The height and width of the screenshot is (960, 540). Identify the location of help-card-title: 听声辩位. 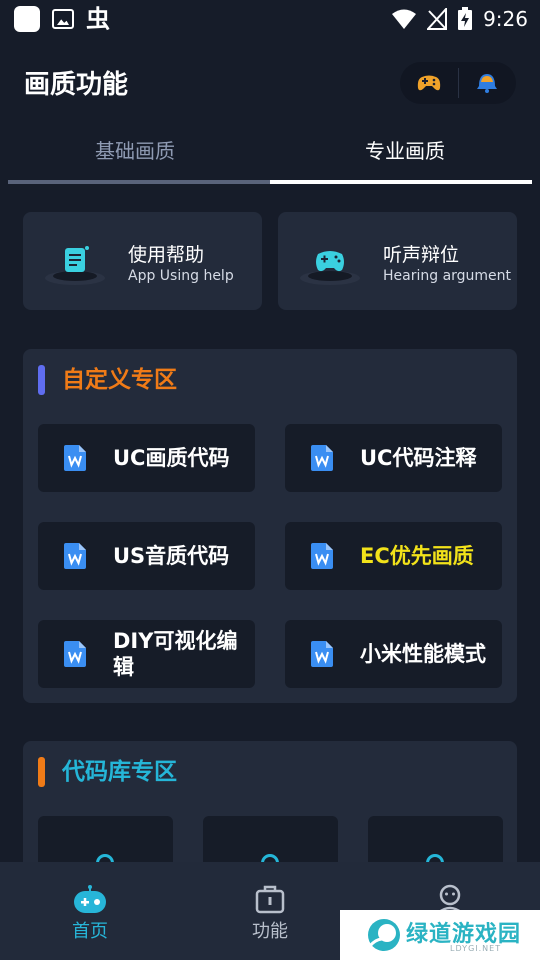
(421, 255).